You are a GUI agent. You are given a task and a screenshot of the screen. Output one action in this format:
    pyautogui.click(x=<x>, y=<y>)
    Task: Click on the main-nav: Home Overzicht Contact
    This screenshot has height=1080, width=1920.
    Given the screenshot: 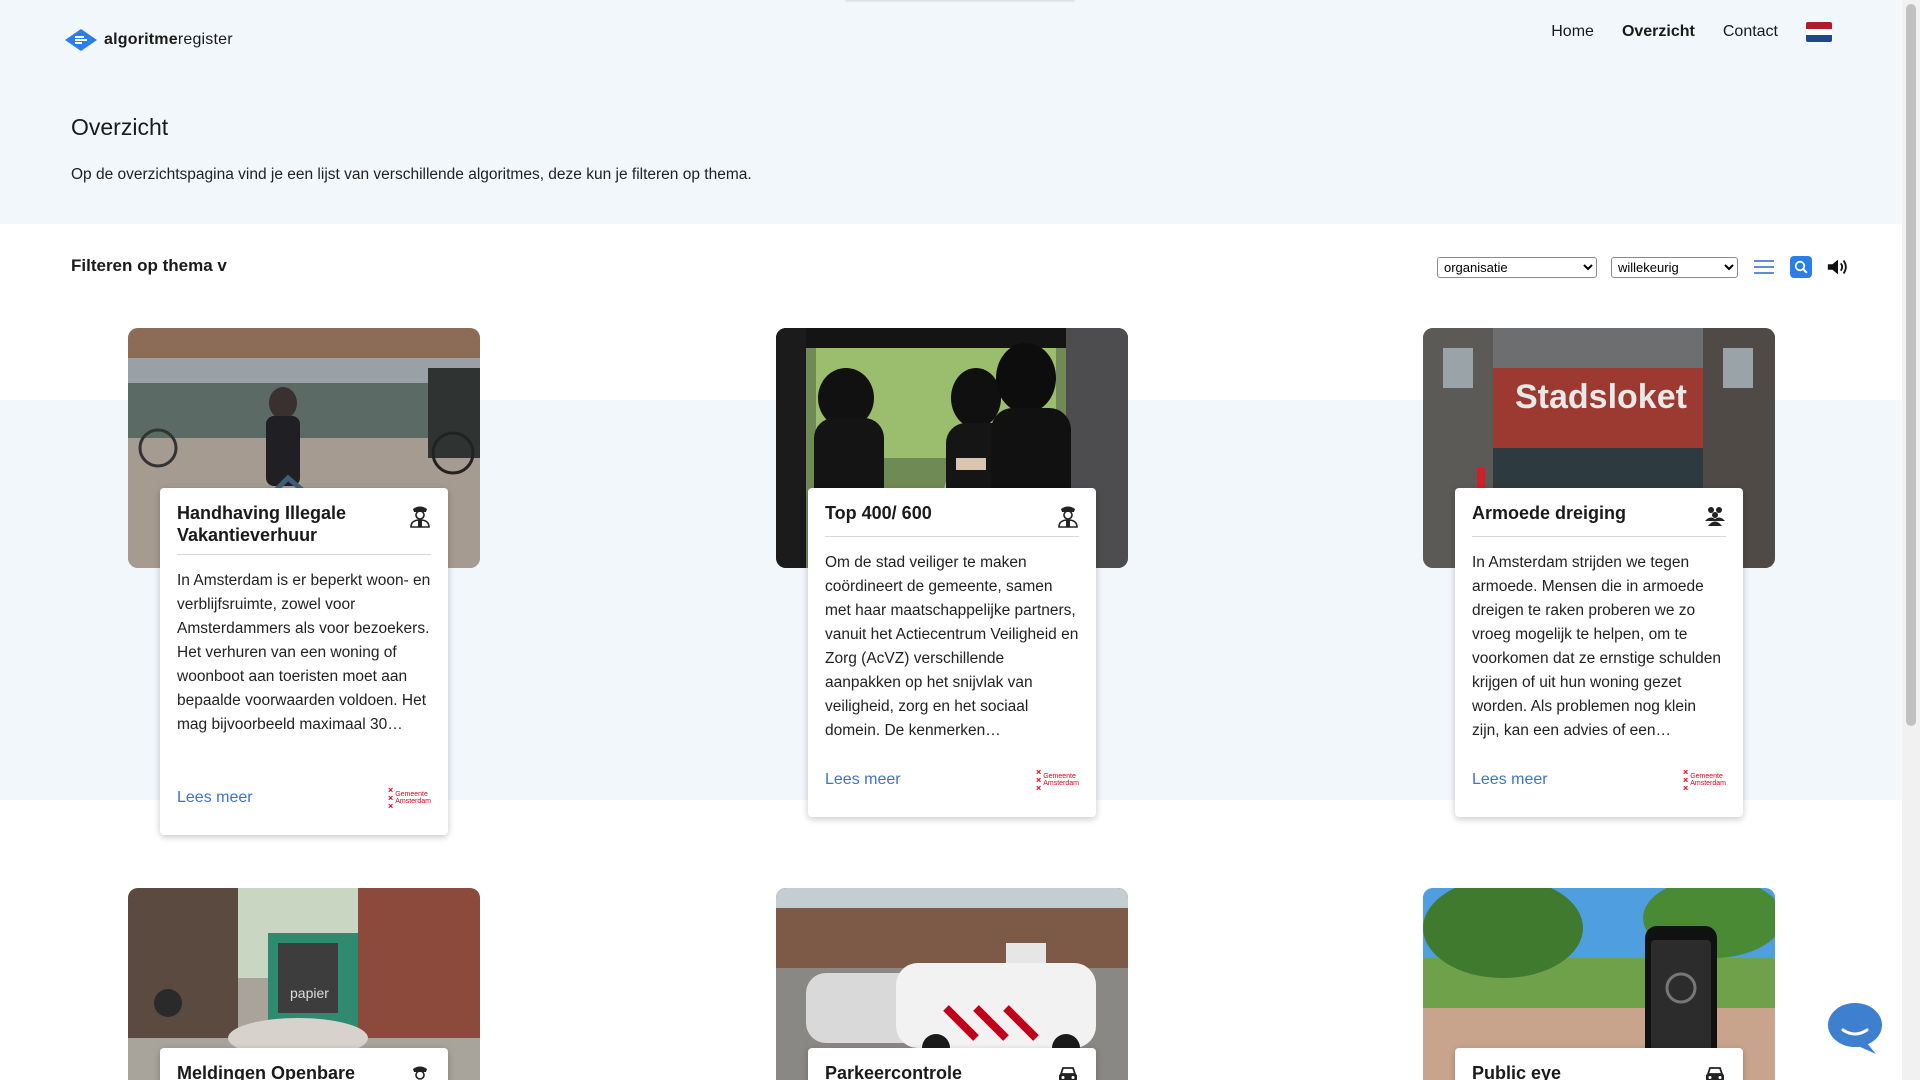 What is the action you would take?
    pyautogui.click(x=1691, y=32)
    